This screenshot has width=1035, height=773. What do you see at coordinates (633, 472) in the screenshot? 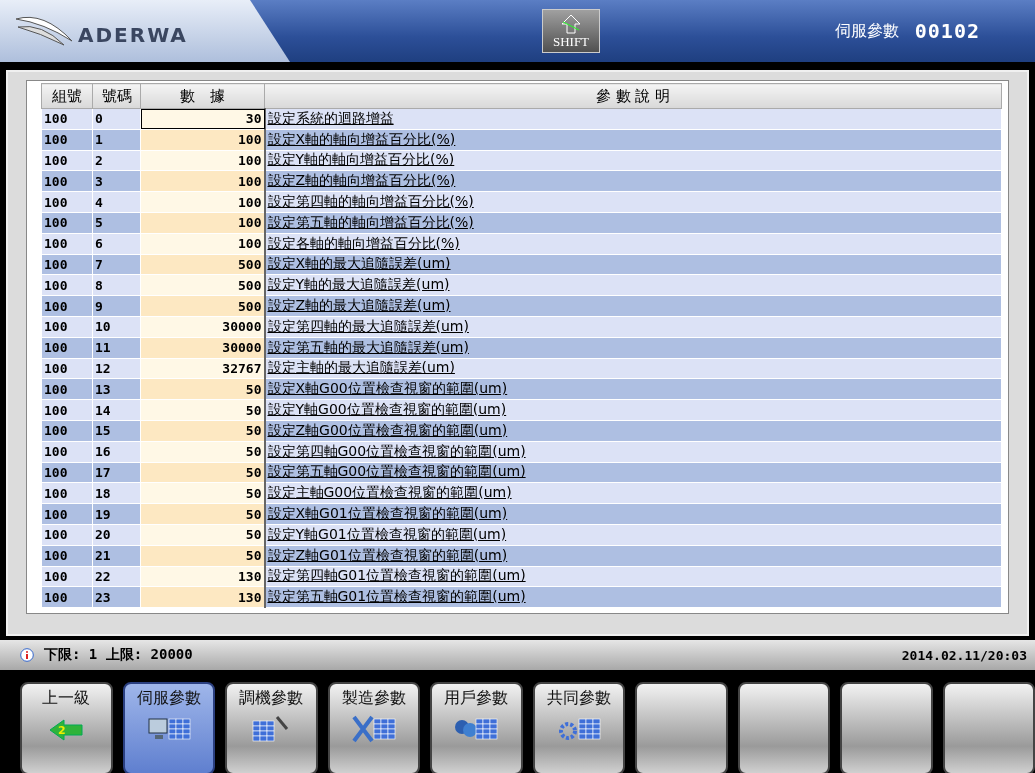
I see `table-cell: 設定第五軸G00位置檢查視窗的範圍(um)` at bounding box center [633, 472].